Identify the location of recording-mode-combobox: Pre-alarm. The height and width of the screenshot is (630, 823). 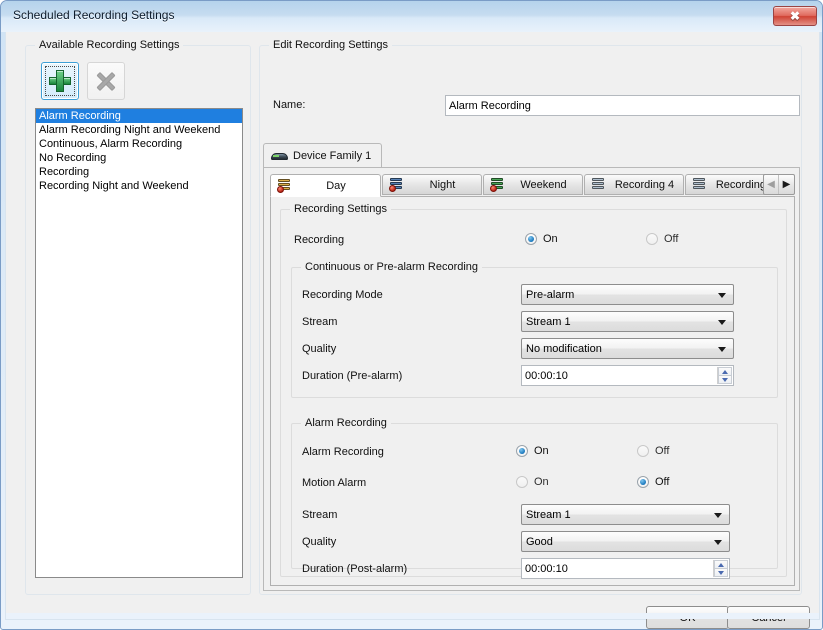
(627, 294).